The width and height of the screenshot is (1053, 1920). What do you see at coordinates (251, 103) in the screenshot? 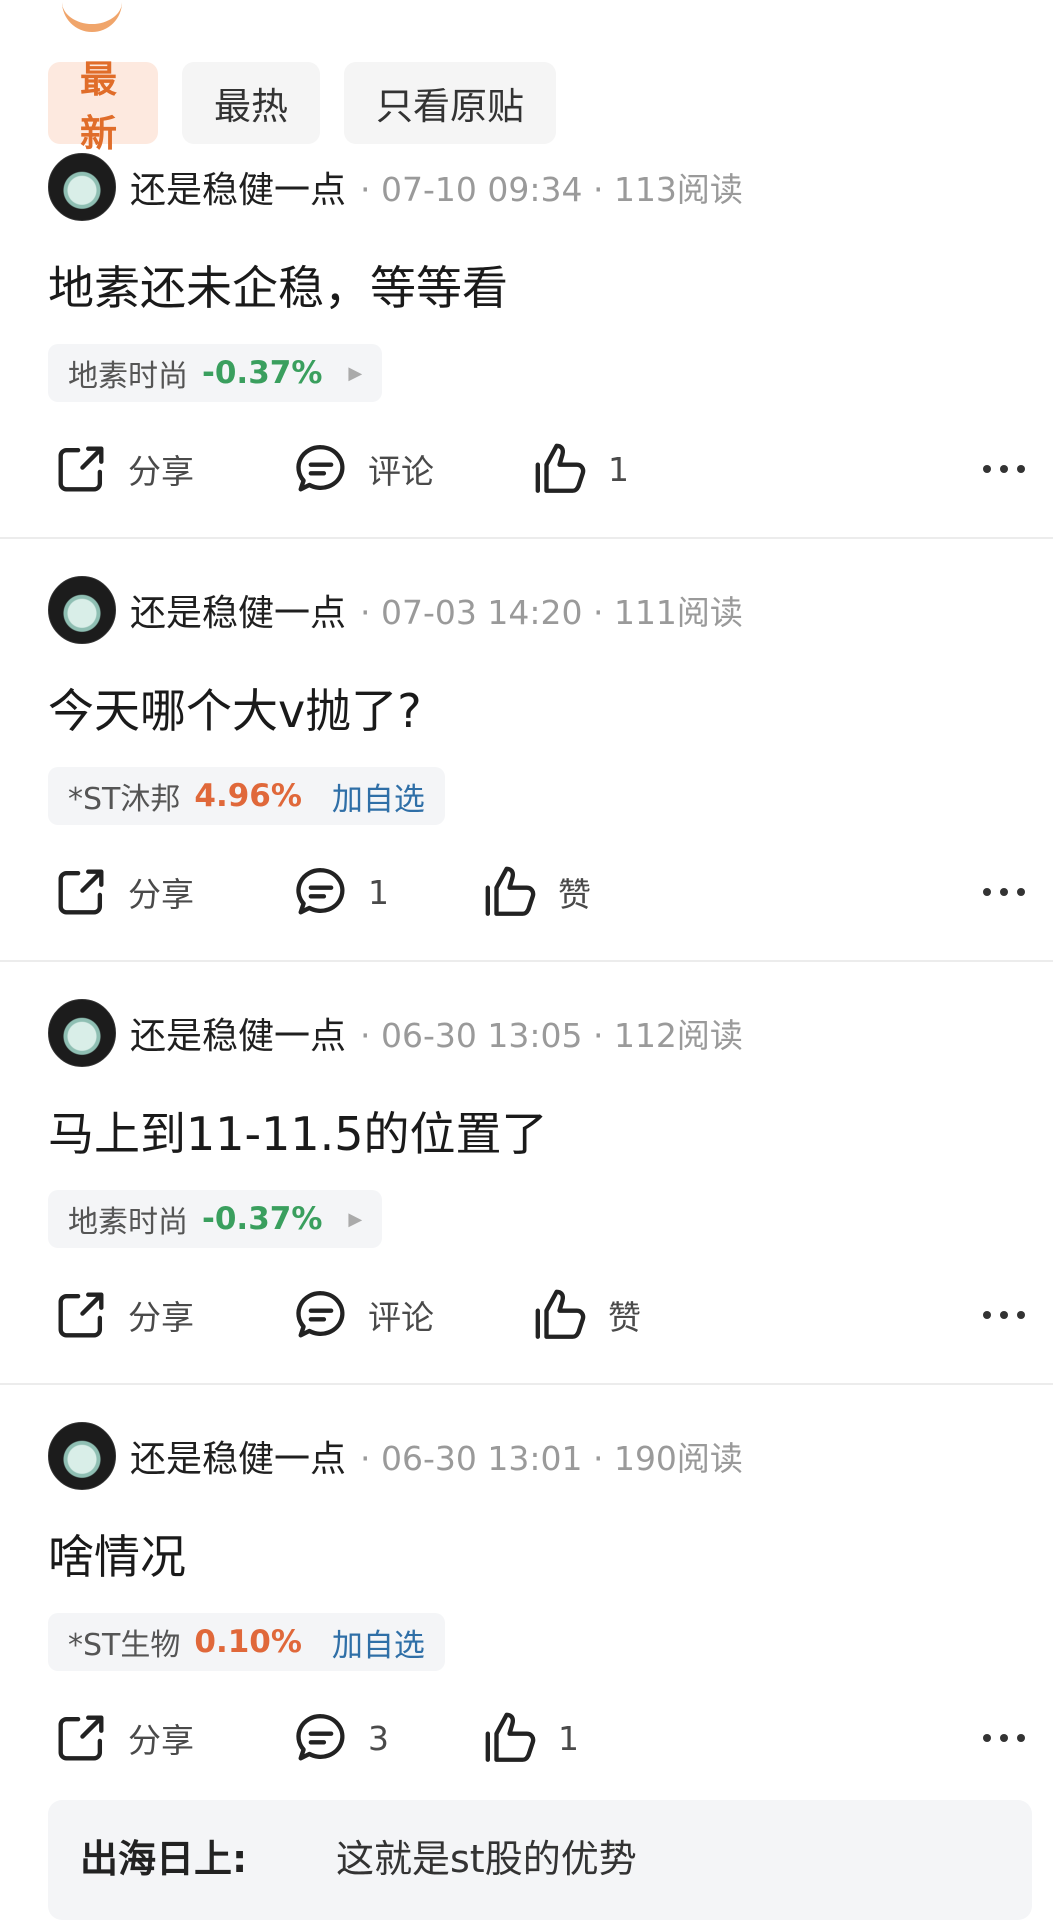
I see `tab-hot: 最热` at bounding box center [251, 103].